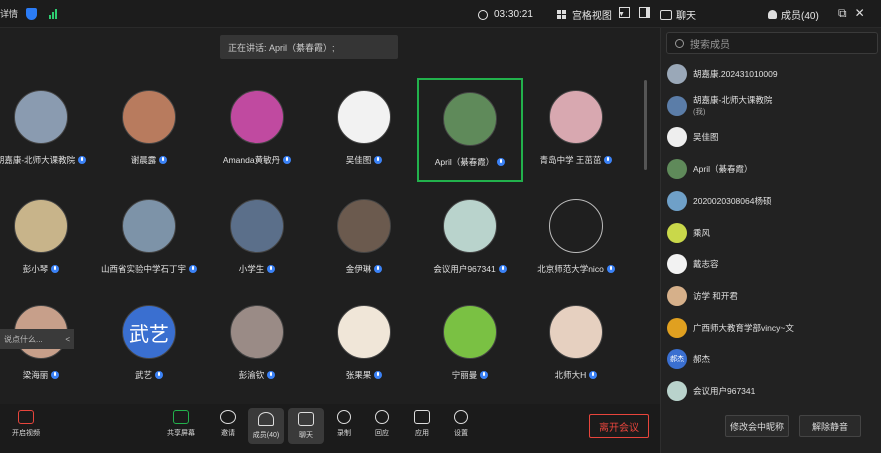 This screenshot has height=453, width=881. I want to click on video-tile: 彭渝钦, so click(257, 345).